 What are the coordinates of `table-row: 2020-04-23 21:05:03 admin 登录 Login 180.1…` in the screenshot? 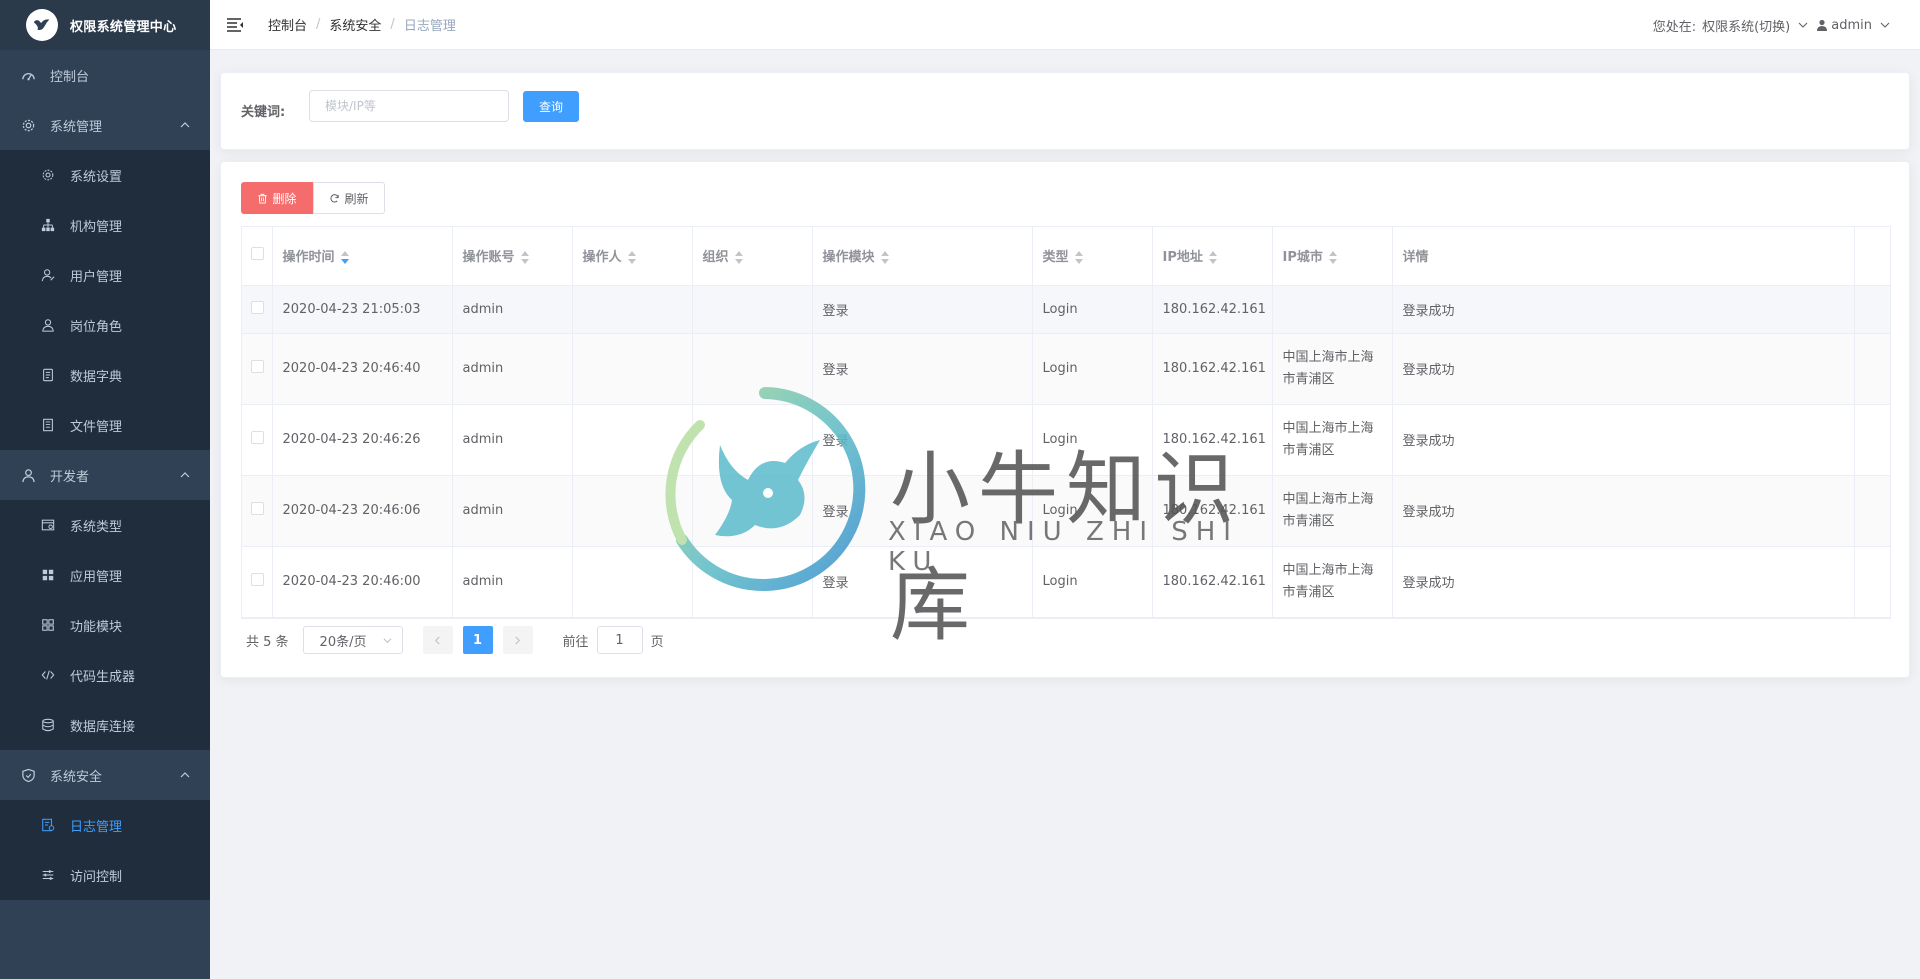 It's located at (1066, 309).